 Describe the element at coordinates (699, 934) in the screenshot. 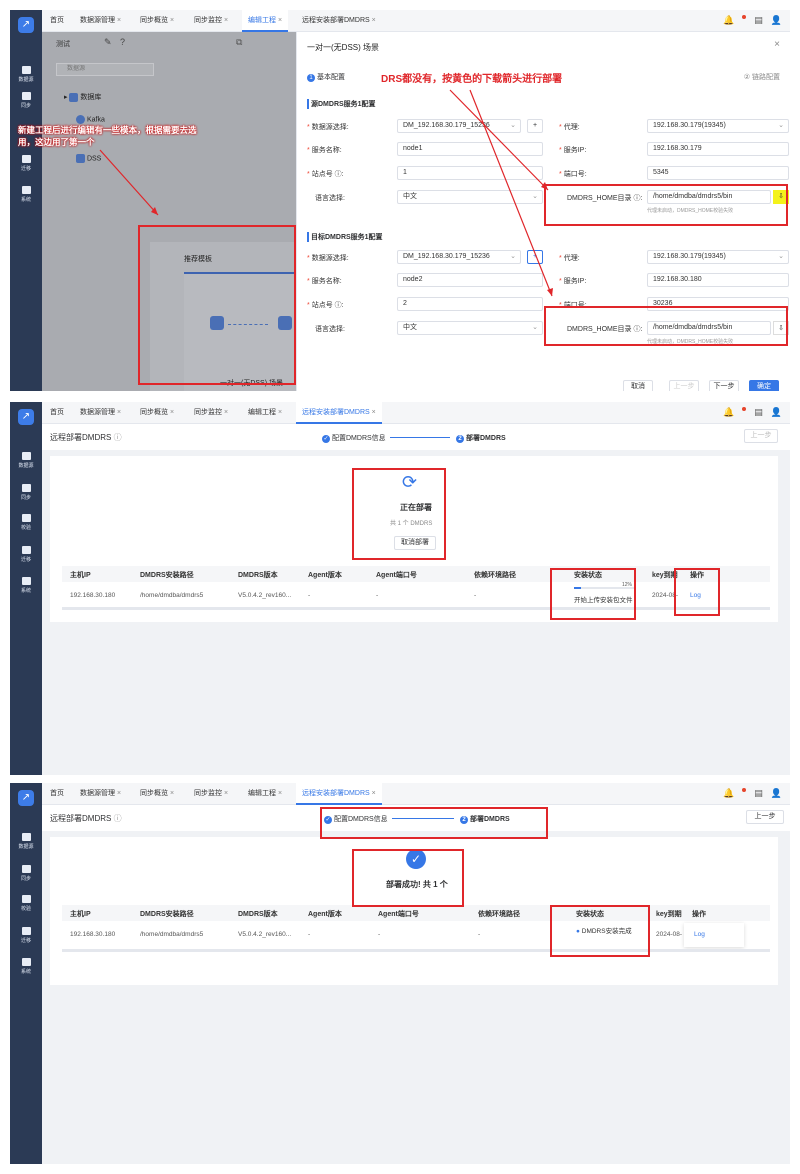

I see `log-link: Log` at that location.